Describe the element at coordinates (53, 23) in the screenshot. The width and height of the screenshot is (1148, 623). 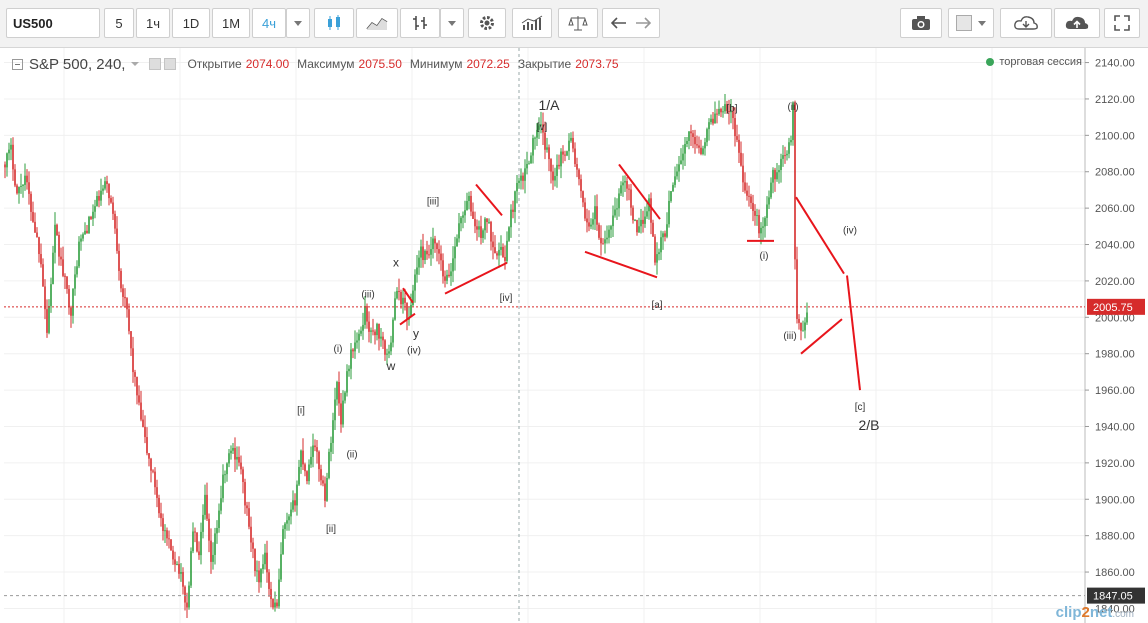
I see `symbol-input: US500` at that location.